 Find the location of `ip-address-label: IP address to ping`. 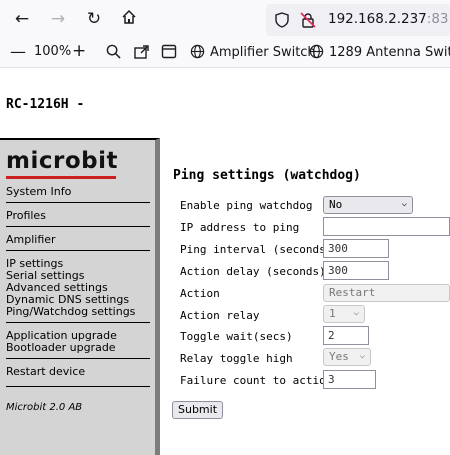

ip-address-label: IP address to ping is located at coordinates (240, 227).